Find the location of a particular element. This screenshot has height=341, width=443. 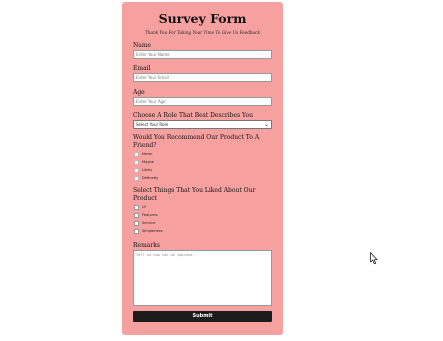

name-input: Enter Your Name is located at coordinates (202, 54).